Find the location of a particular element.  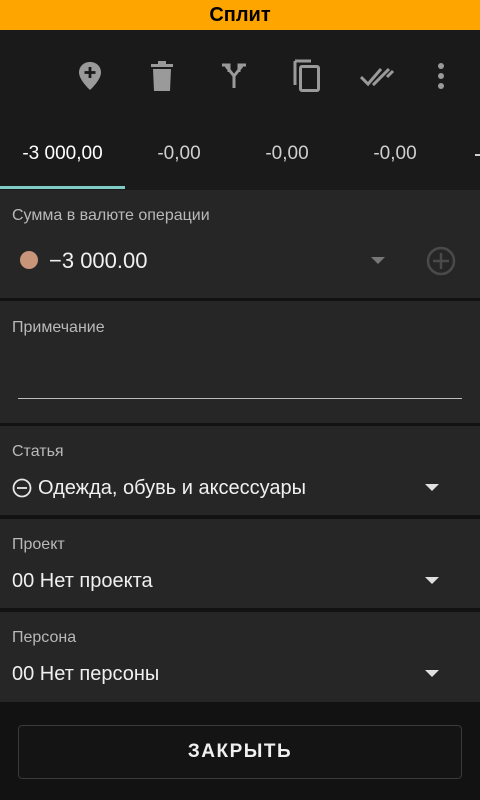

currency-dropdown-icon is located at coordinates (378, 260).